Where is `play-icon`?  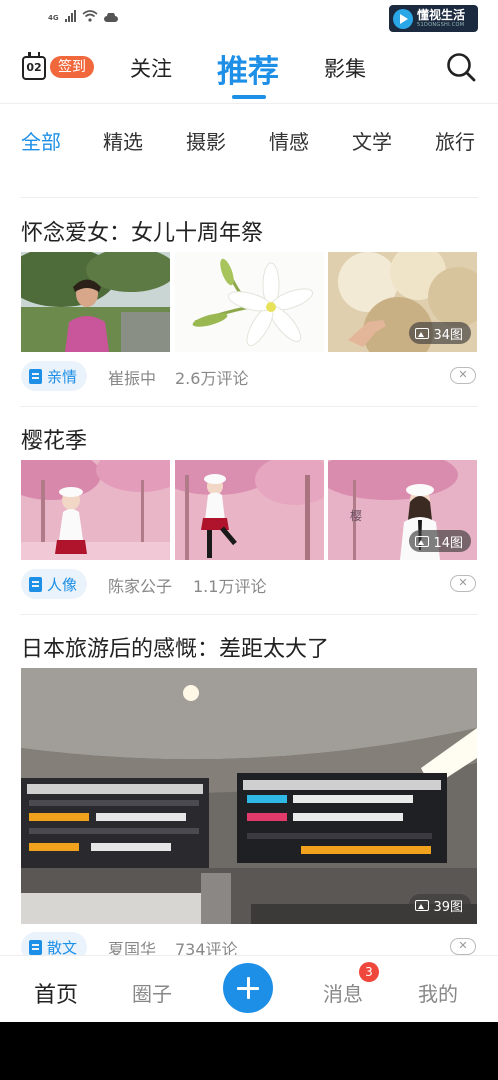 play-icon is located at coordinates (403, 18).